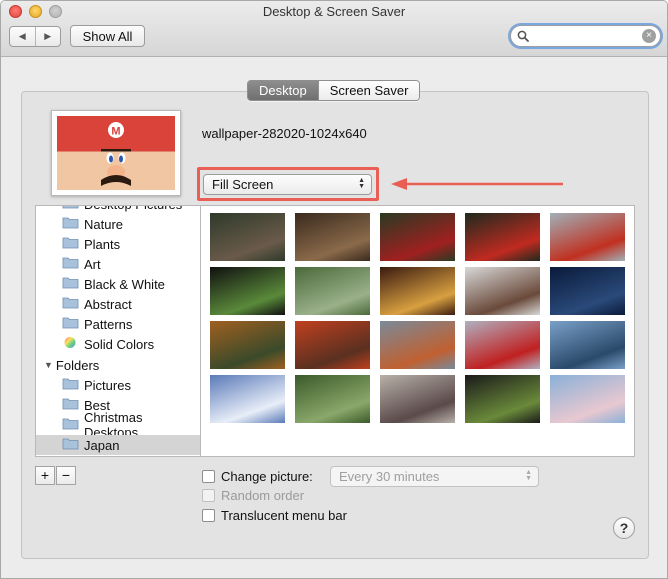 Image resolution: width=668 pixels, height=579 pixels. What do you see at coordinates (124, 284) in the screenshot?
I see `sidebar-item-label: Black & White` at bounding box center [124, 284].